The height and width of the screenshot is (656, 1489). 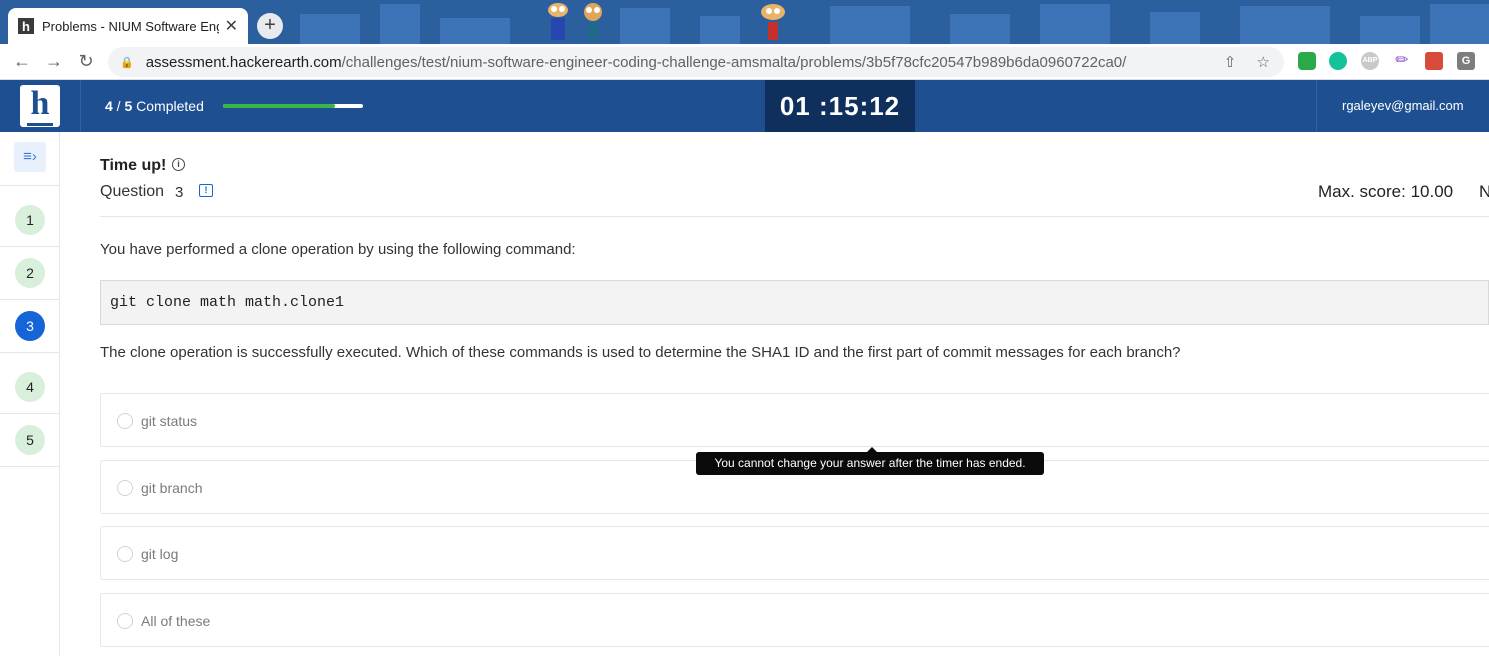 I want to click on g-extension-icon: G, so click(x=1466, y=61).